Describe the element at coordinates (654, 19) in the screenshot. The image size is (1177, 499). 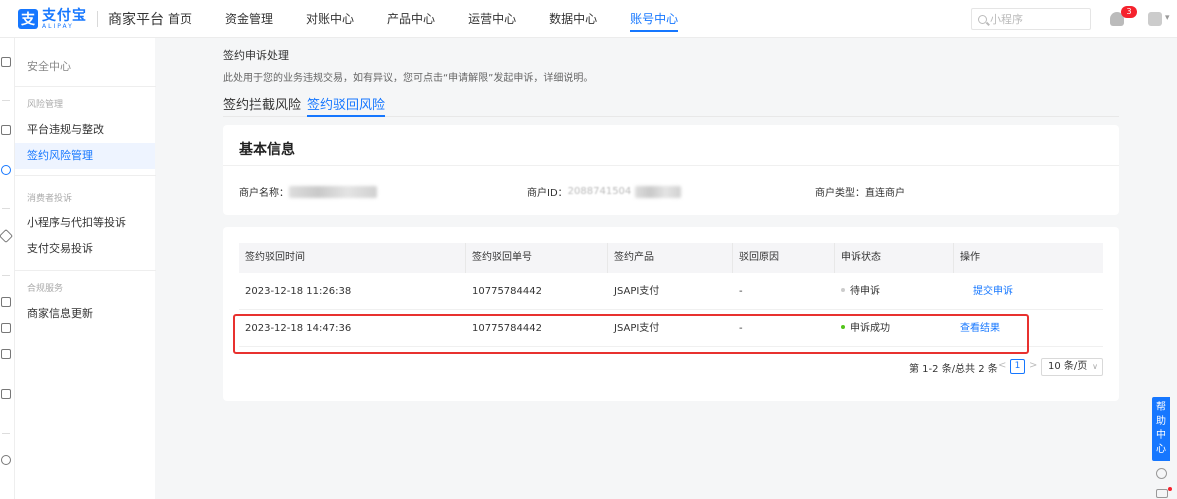
I see `topnav-account: 账号中心` at that location.